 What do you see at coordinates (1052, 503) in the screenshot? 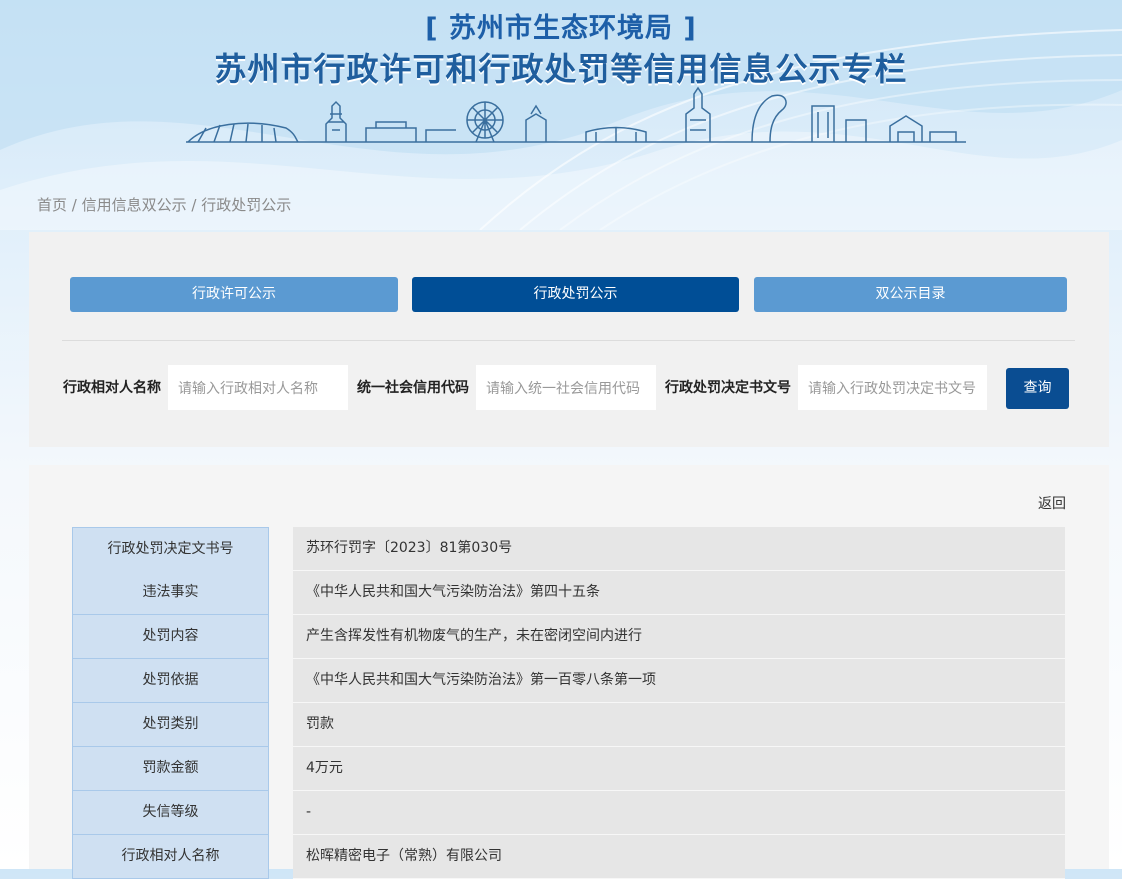
I see `back-link: 返回` at bounding box center [1052, 503].